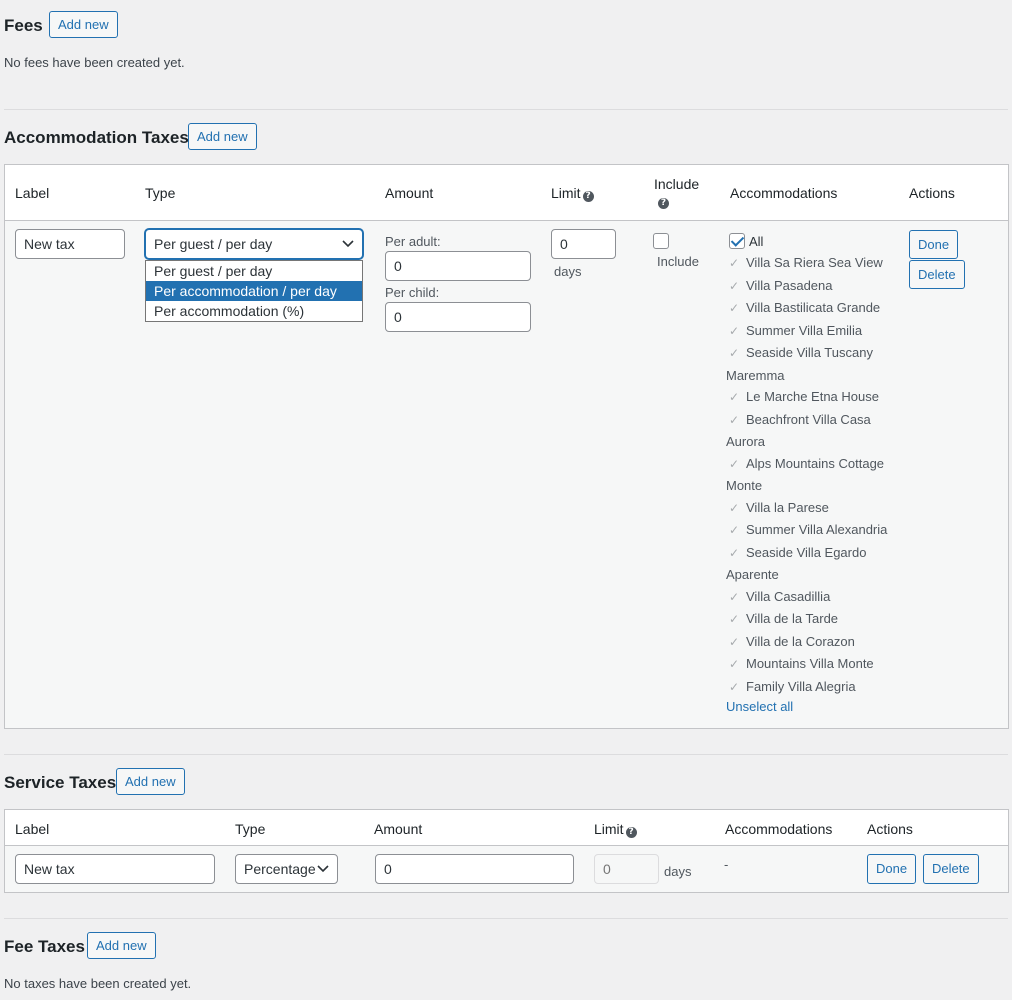  What do you see at coordinates (222, 136) in the screenshot?
I see `accommodation-taxes-add-new-button: Add new` at bounding box center [222, 136].